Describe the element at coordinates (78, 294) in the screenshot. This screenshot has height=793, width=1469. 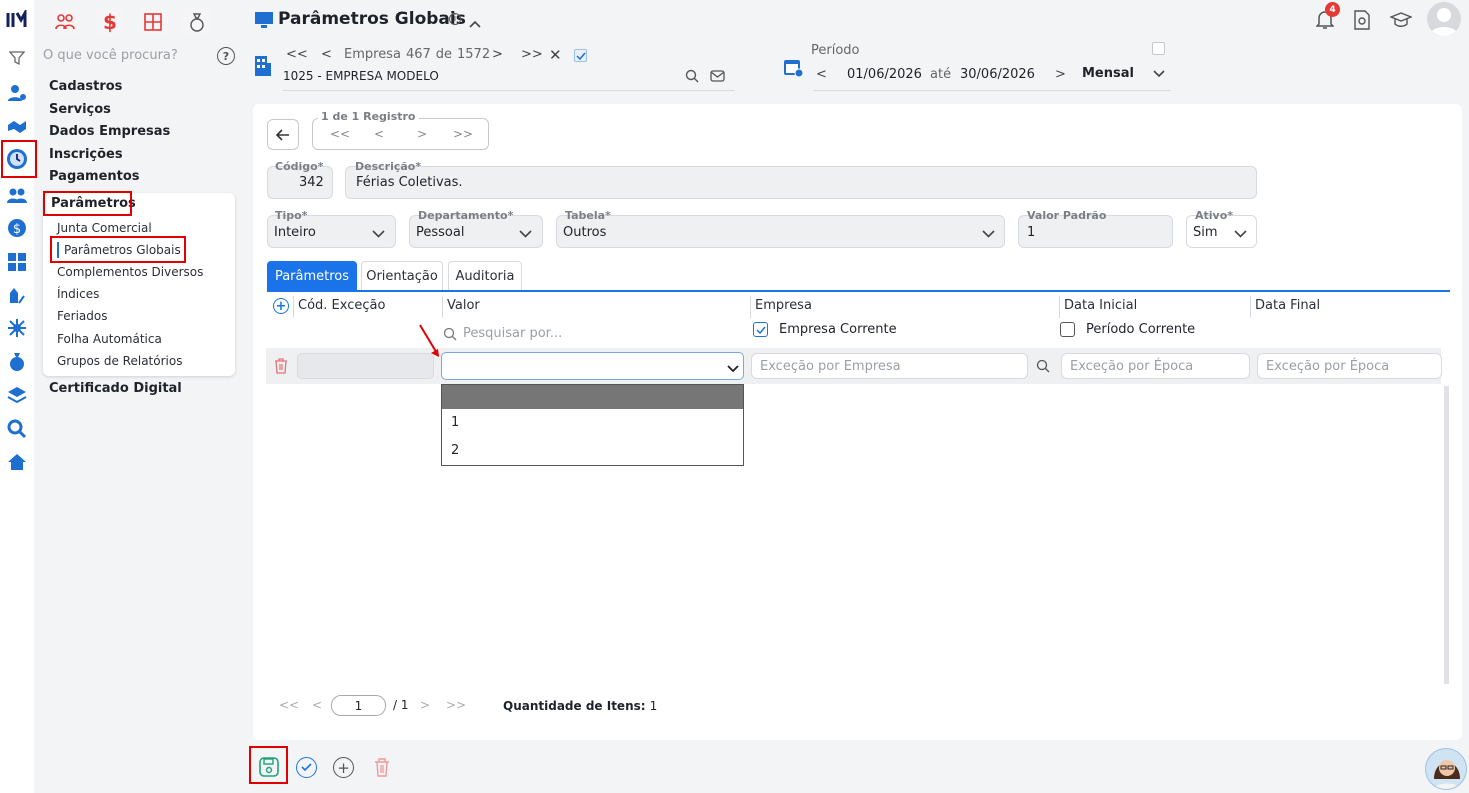
I see `nav-indices: Índices` at that location.